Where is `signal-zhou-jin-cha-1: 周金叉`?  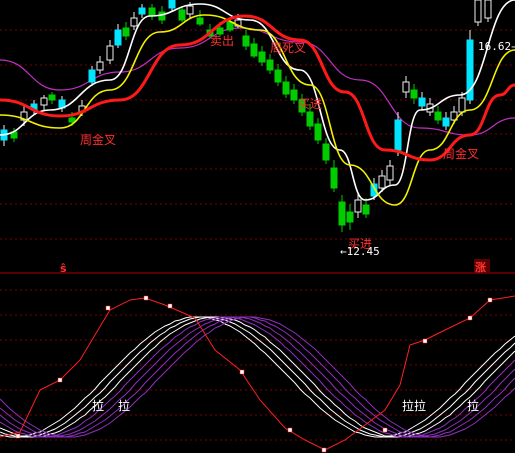
signal-zhou-jin-cha-1: 周金叉 is located at coordinates (98, 139).